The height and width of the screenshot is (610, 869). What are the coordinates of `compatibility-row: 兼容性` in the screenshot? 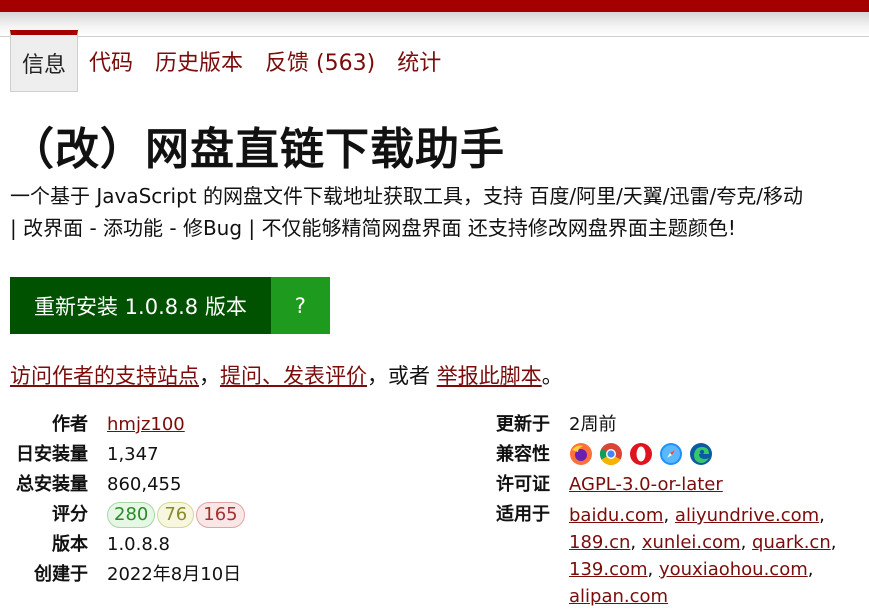 It's located at (663, 455).